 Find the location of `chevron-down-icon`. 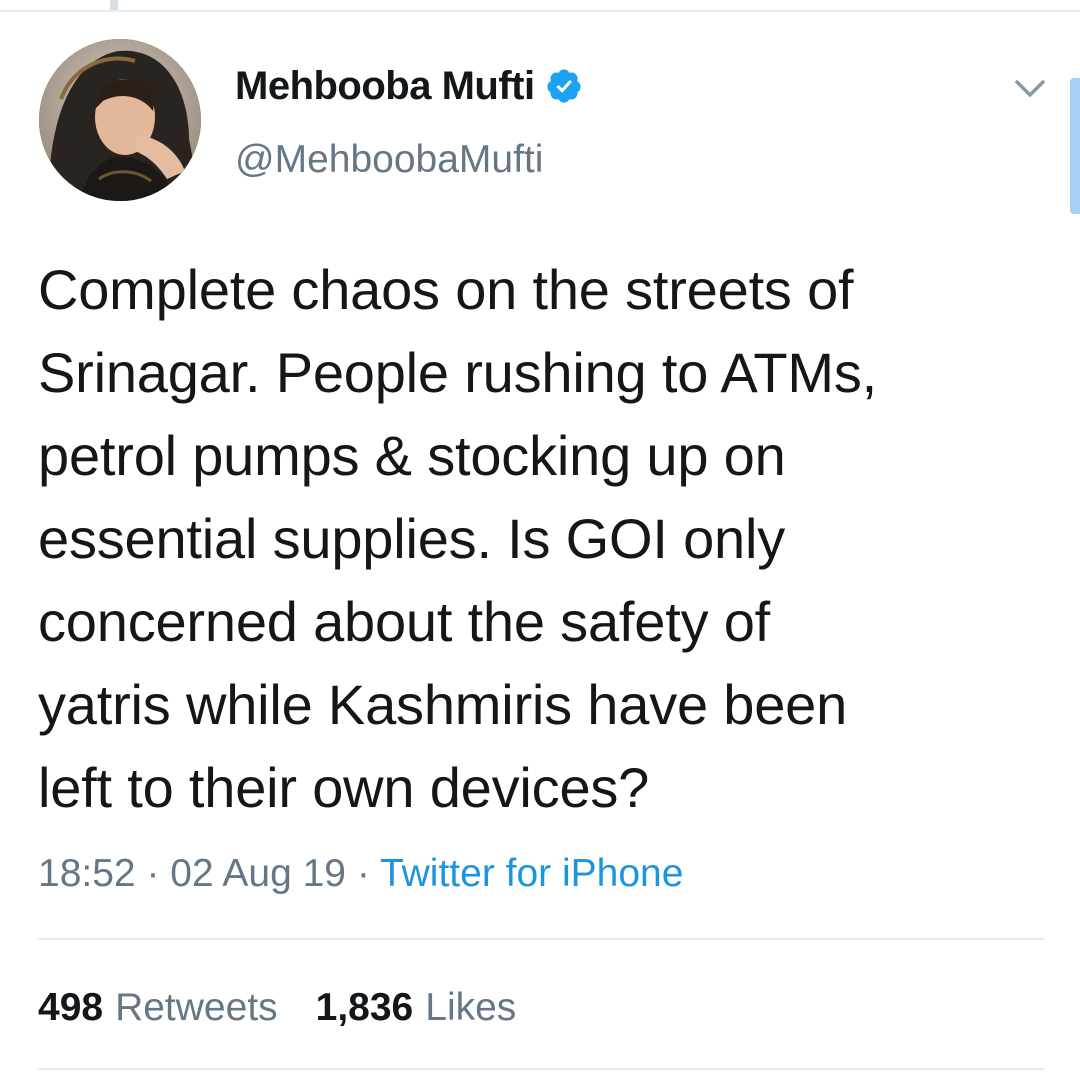

chevron-down-icon is located at coordinates (1030, 88).